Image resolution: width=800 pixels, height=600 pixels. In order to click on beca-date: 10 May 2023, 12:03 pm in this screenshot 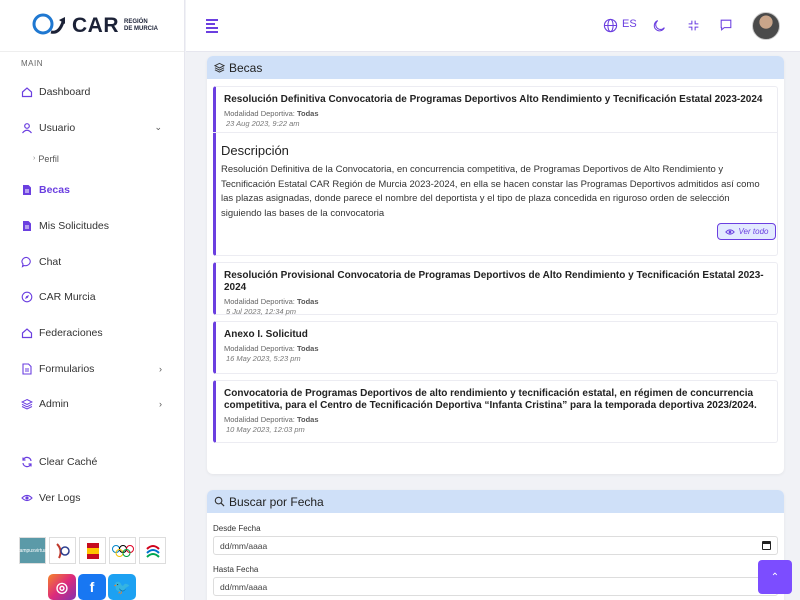, I will do `click(265, 429)`.